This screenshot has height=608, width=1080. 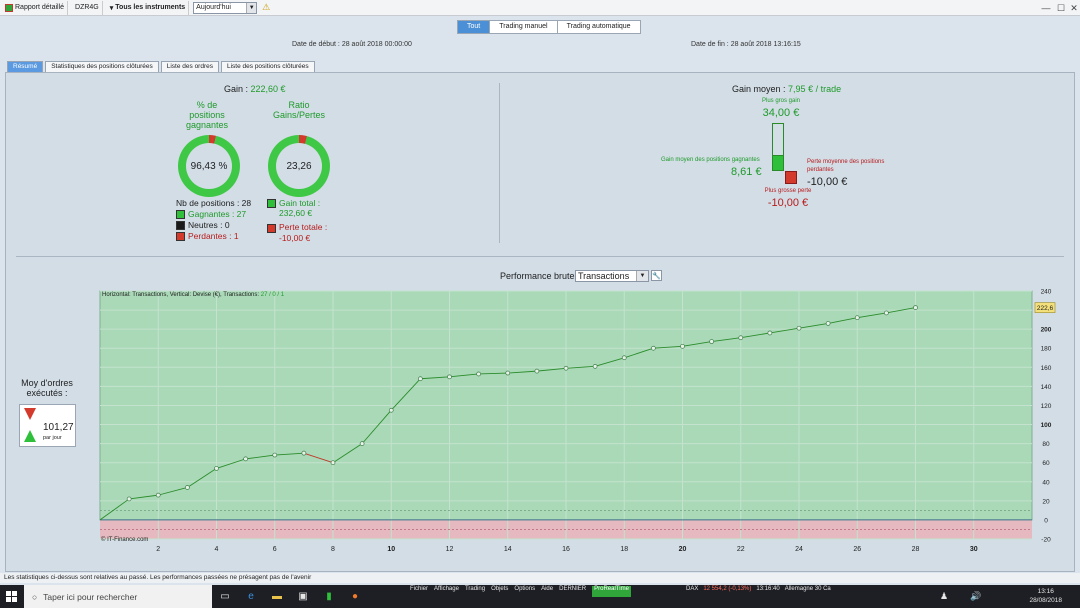 What do you see at coordinates (612, 276) in the screenshot?
I see `perf-mode-select: Transactions ▼` at bounding box center [612, 276].